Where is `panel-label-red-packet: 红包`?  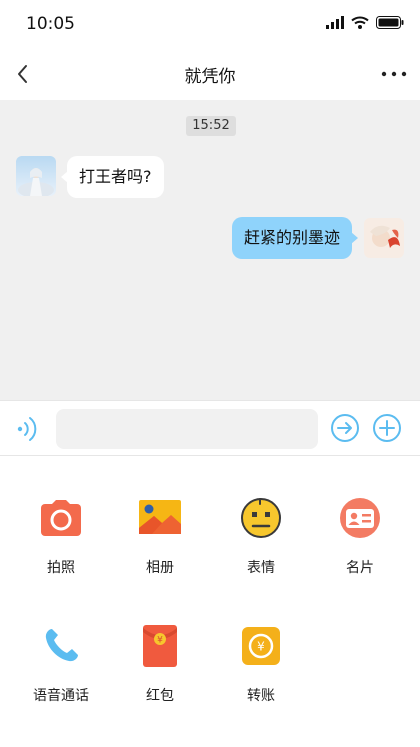 panel-label-red-packet: 红包 is located at coordinates (160, 696).